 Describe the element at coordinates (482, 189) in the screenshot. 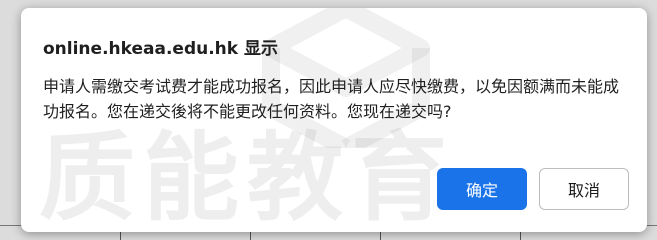

I see `ok-button: 确定` at that location.